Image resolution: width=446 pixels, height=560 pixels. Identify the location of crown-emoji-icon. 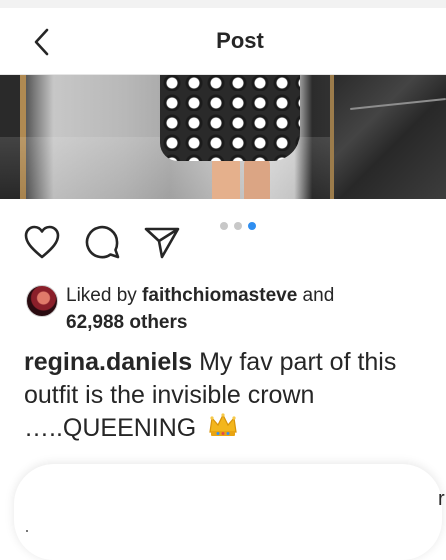
(223, 429).